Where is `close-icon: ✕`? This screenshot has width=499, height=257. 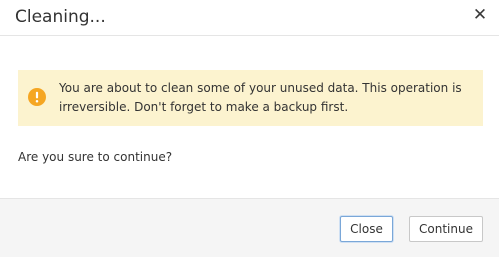 close-icon: ✕ is located at coordinates (480, 15).